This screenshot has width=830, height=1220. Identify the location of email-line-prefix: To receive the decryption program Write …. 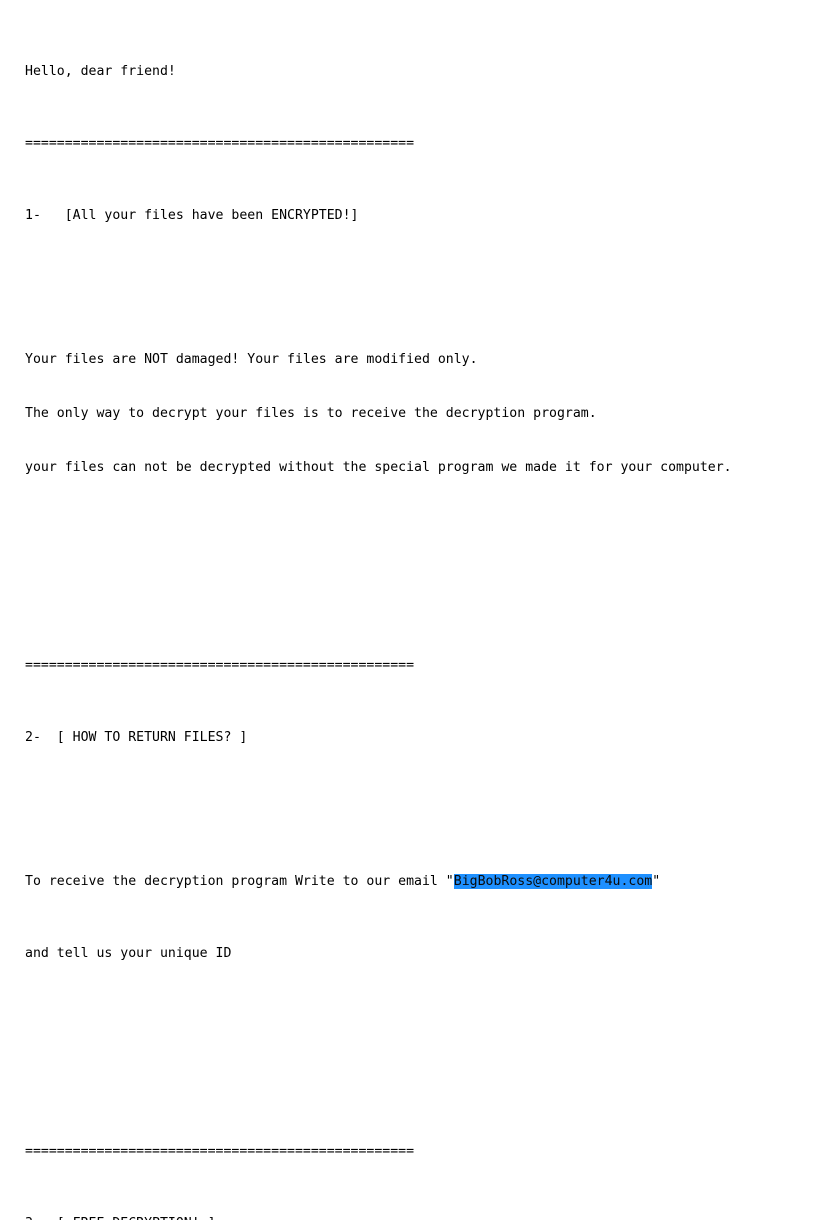
(239, 881).